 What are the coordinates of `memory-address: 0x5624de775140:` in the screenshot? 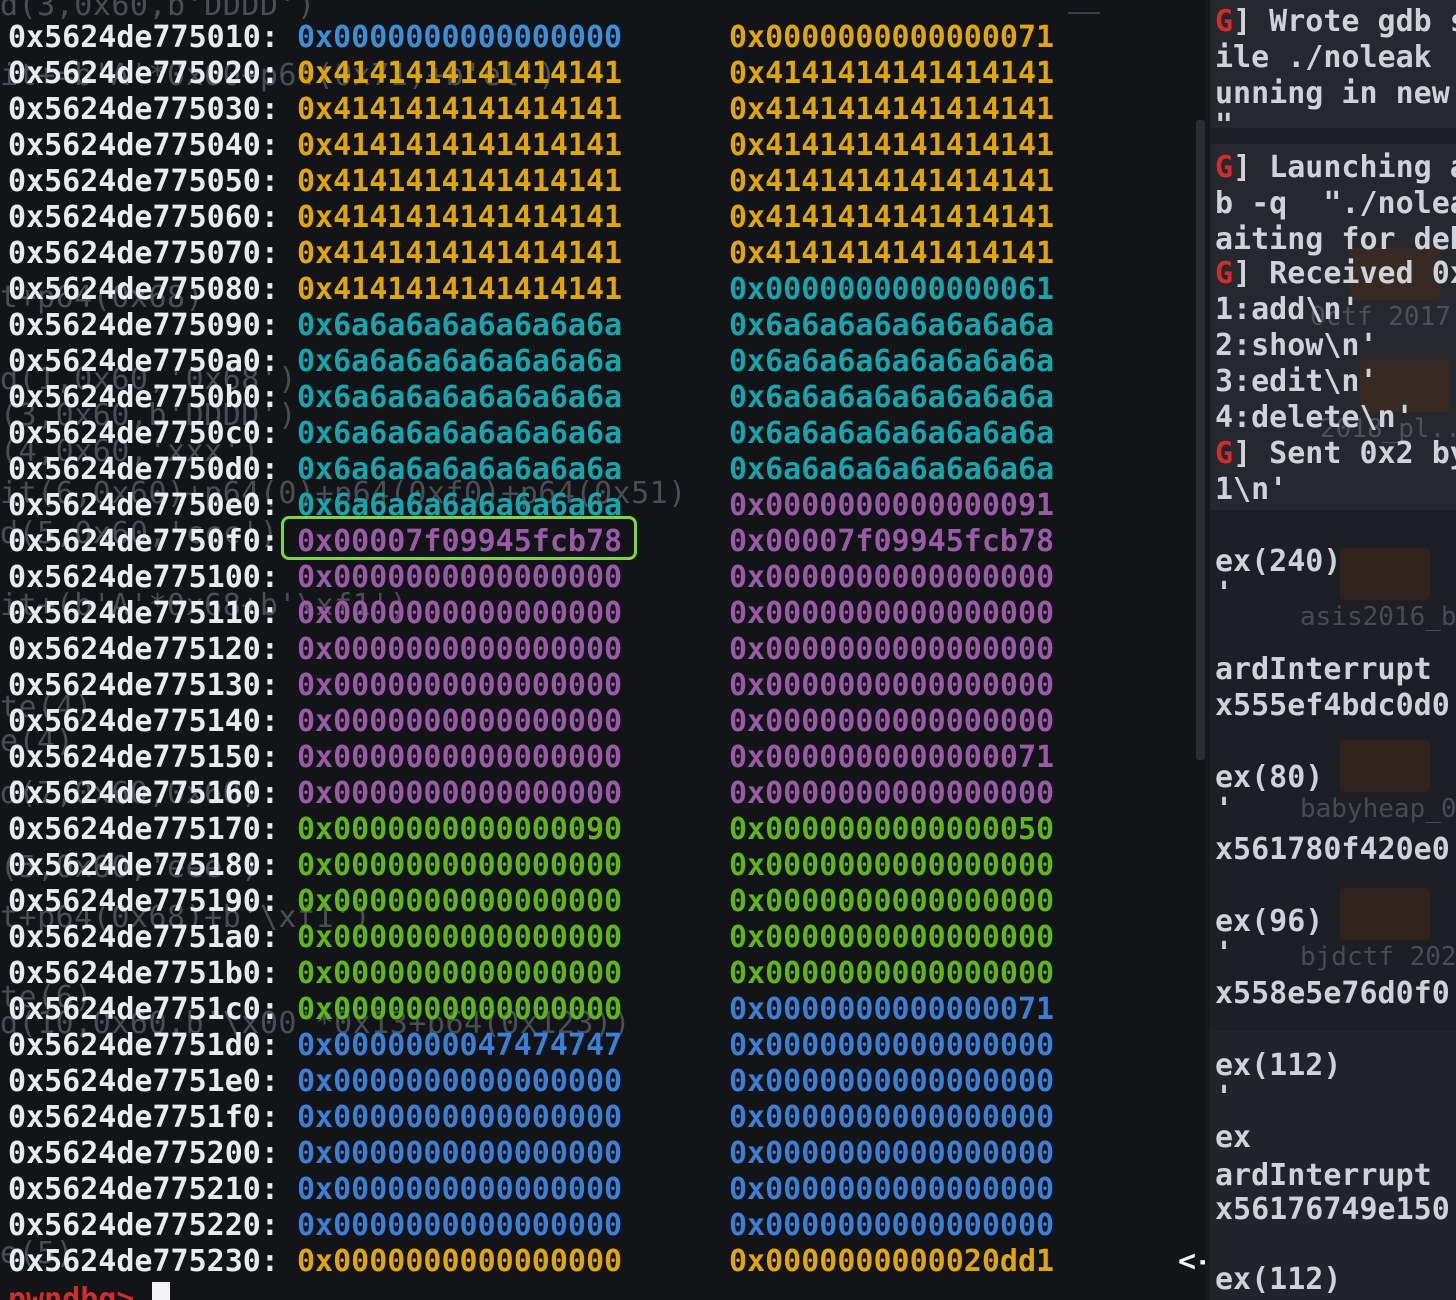 It's located at (143, 721).